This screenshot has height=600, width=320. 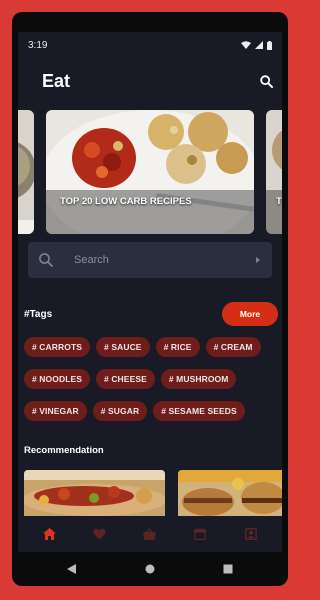 I want to click on recents-icon, so click(x=228, y=569).